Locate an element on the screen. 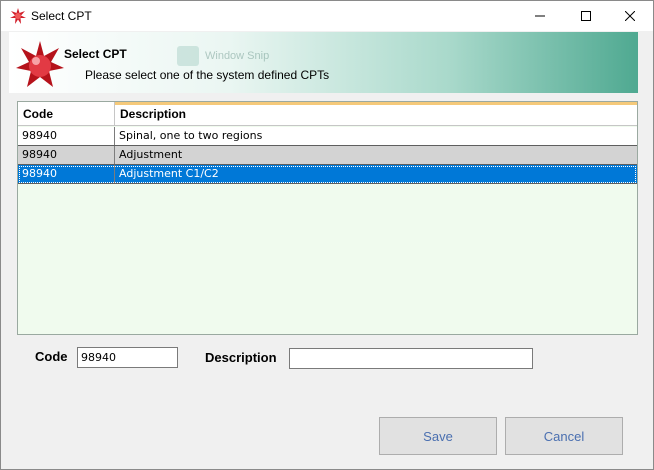  grid-header: Code Description is located at coordinates (327, 114).